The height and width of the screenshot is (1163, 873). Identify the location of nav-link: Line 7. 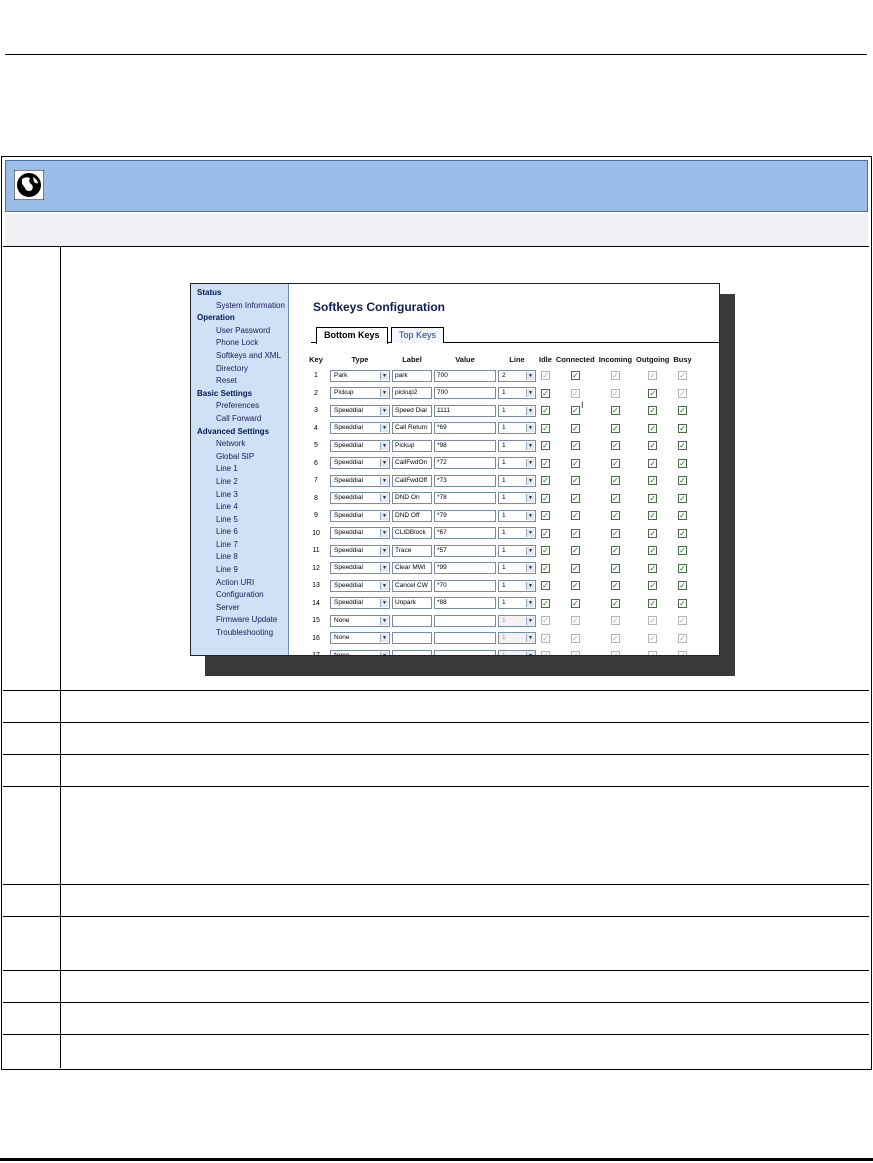
(239, 545).